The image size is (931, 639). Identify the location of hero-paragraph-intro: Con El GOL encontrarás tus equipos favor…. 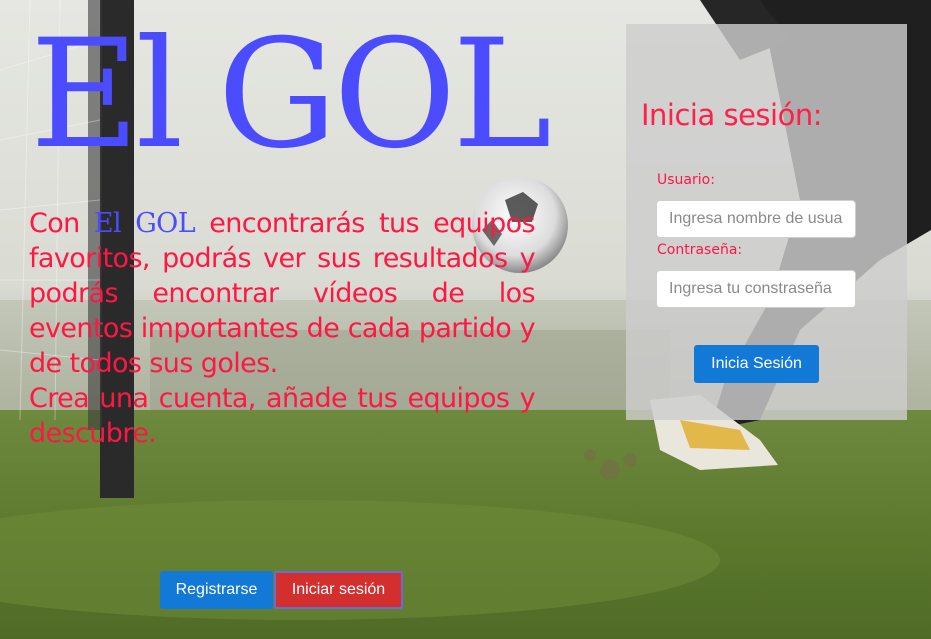
(282, 293).